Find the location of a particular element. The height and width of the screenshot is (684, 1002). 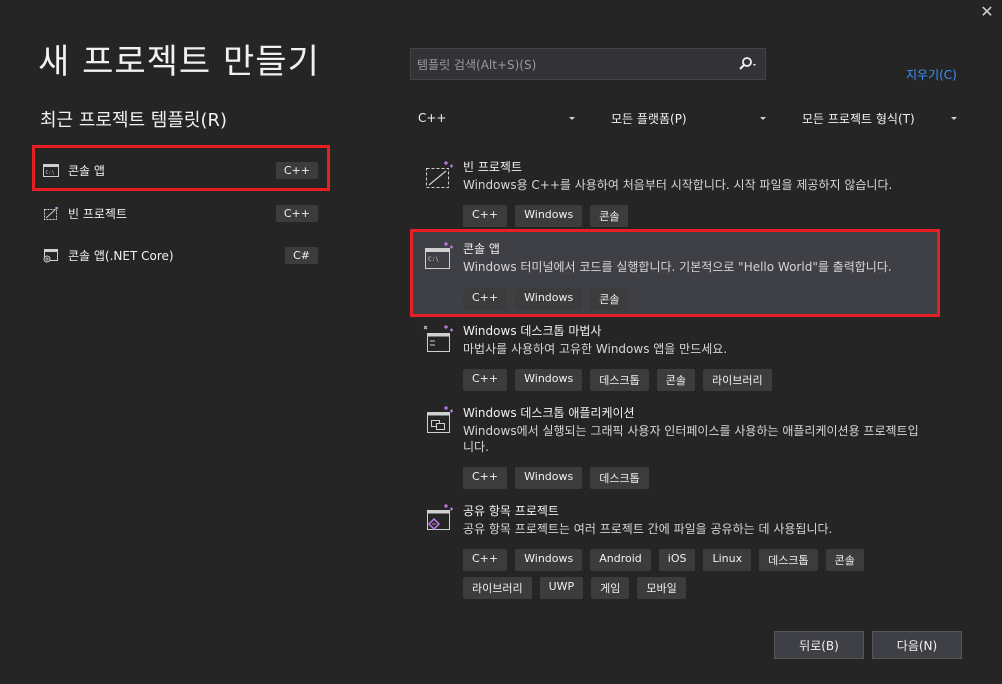

project-type-filter-label: 모든 프로젝트 형식(T) is located at coordinates (858, 118).